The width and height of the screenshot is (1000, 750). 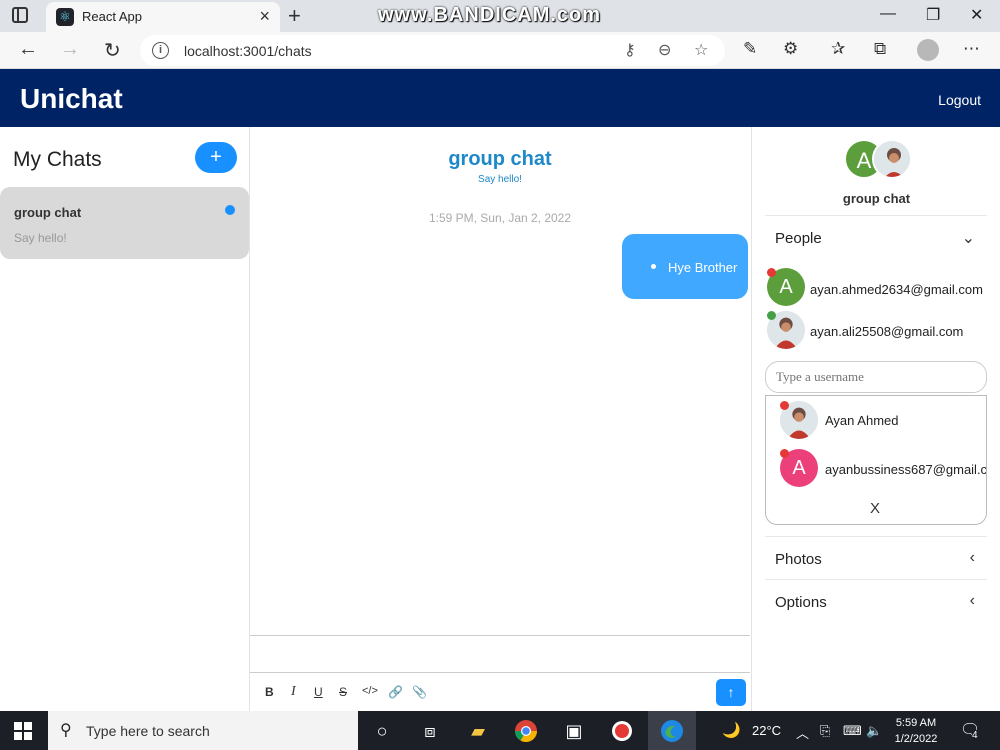 What do you see at coordinates (269, 692) in the screenshot?
I see `bold-icon: B` at bounding box center [269, 692].